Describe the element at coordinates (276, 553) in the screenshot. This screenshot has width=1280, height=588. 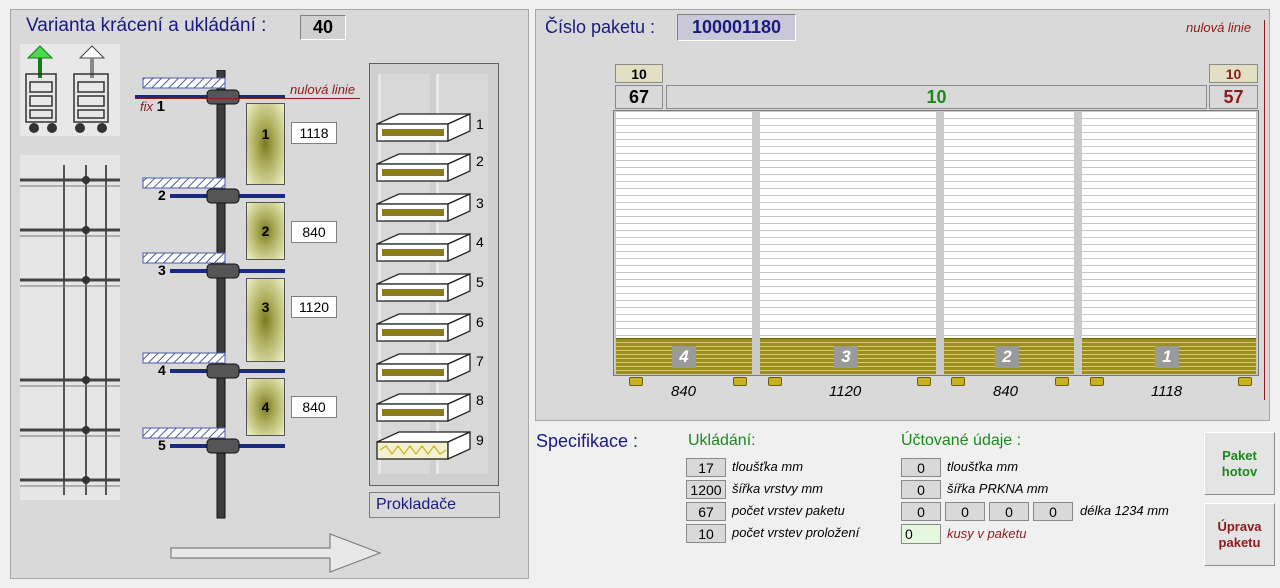
I see `direction-arrow-icon` at that location.